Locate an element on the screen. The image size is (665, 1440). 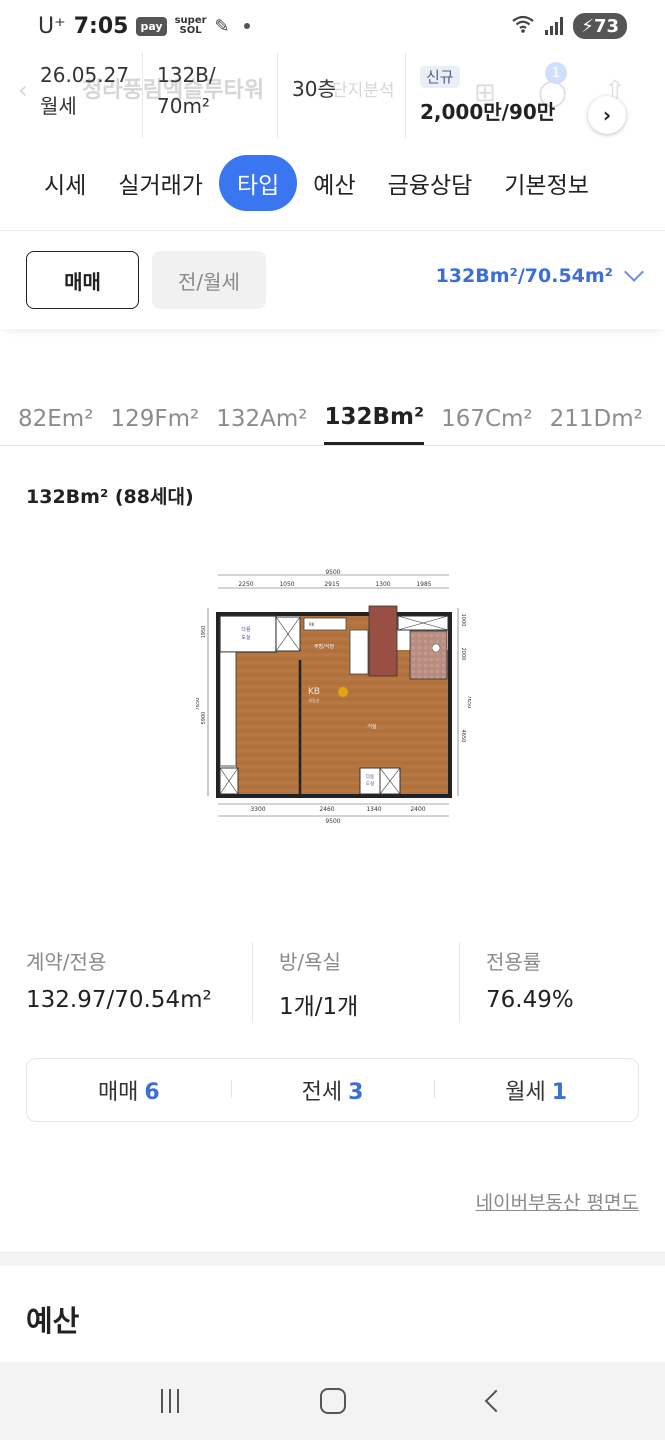
back-button is located at coordinates (496, 1401).